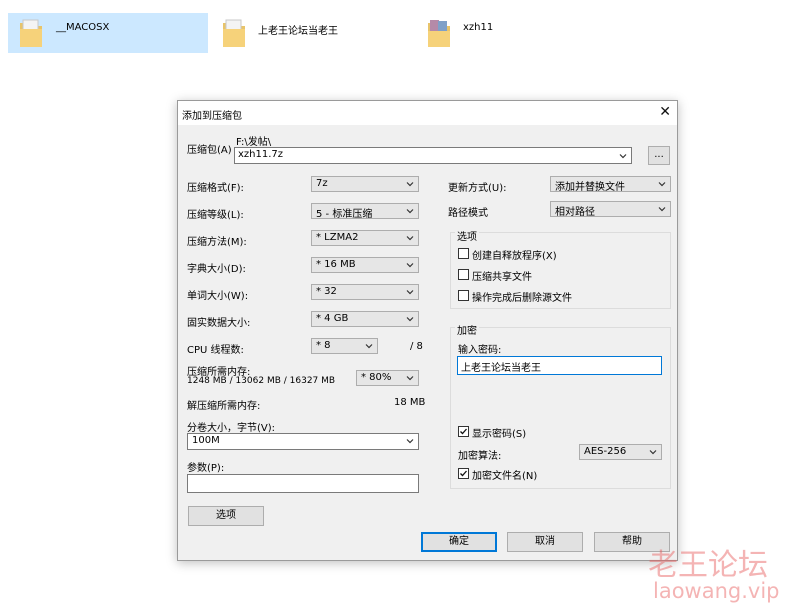 The height and width of the screenshot is (614, 800). Describe the element at coordinates (322, 183) in the screenshot. I see `format-value: 7z` at that location.